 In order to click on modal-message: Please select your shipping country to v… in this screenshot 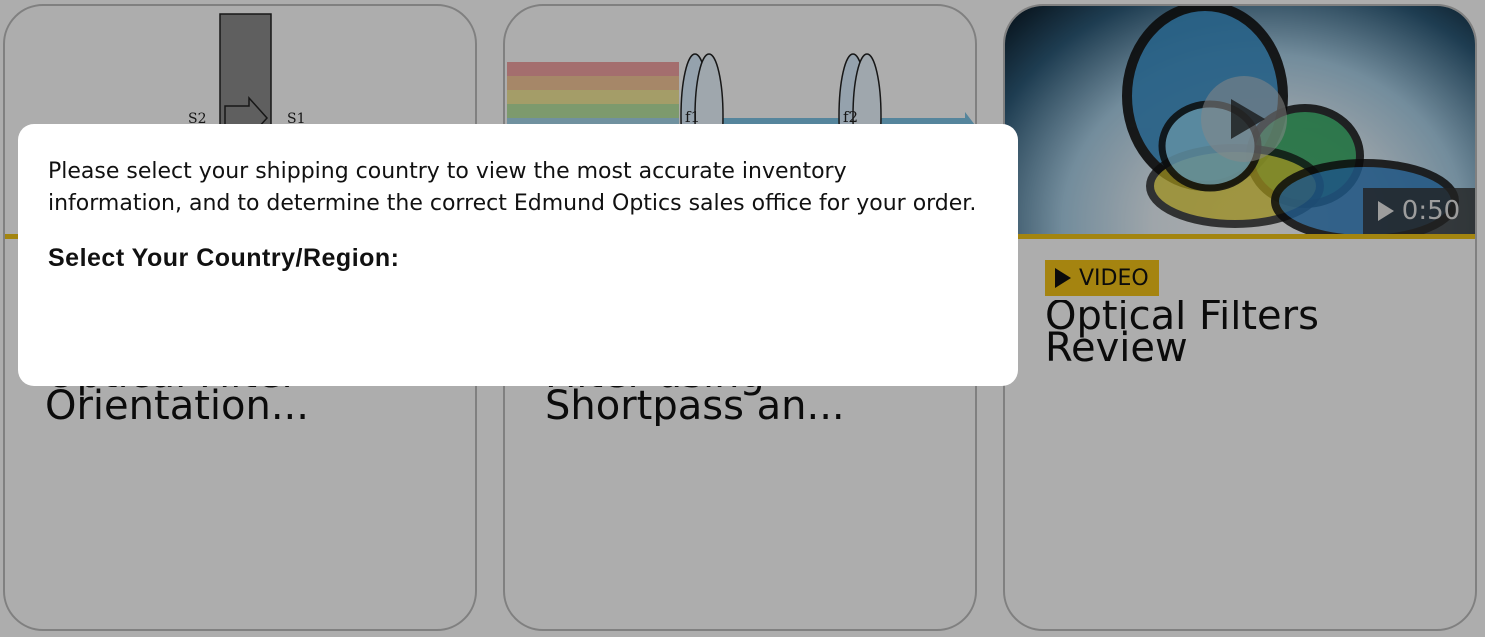, I will do `click(512, 187)`.